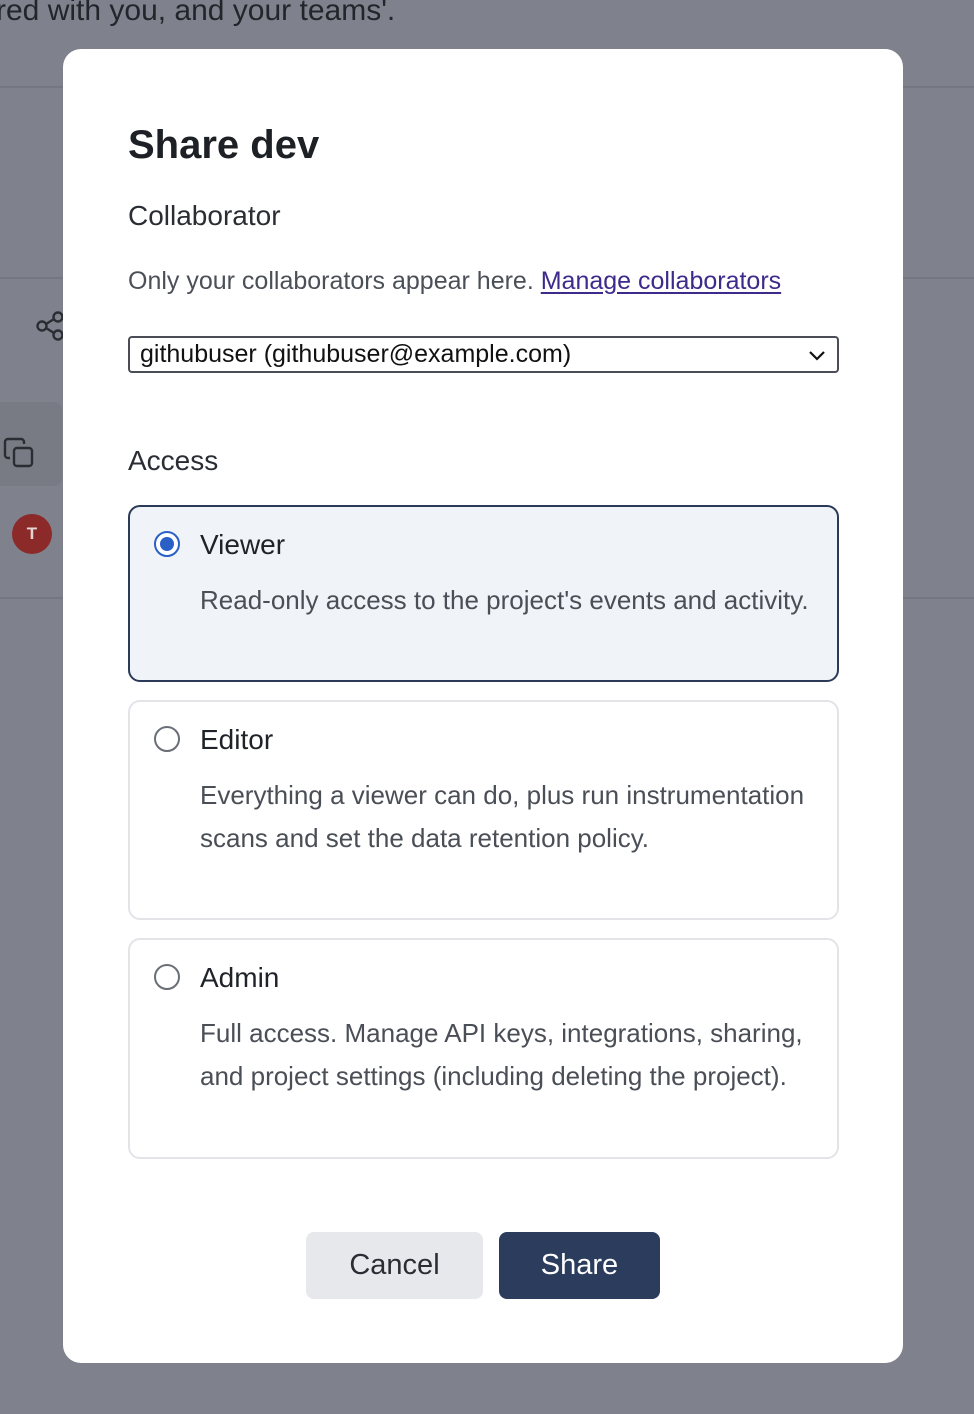 Image resolution: width=974 pixels, height=1414 pixels. Describe the element at coordinates (173, 460) in the screenshot. I see `access-label: Access` at that location.